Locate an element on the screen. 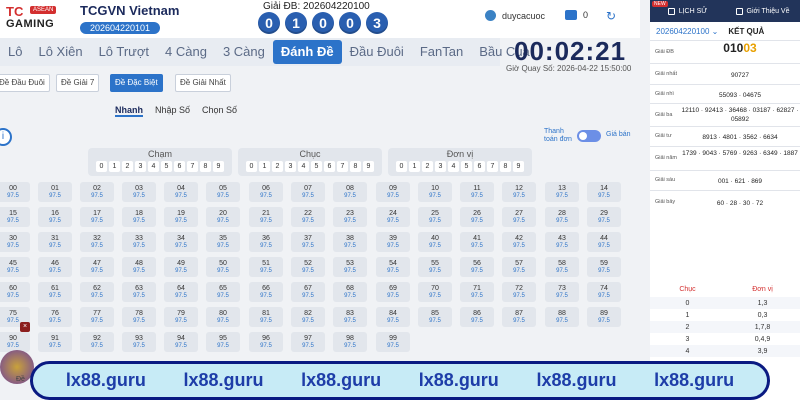 This screenshot has height=400, width=800. digit-button: 9 is located at coordinates (218, 166).